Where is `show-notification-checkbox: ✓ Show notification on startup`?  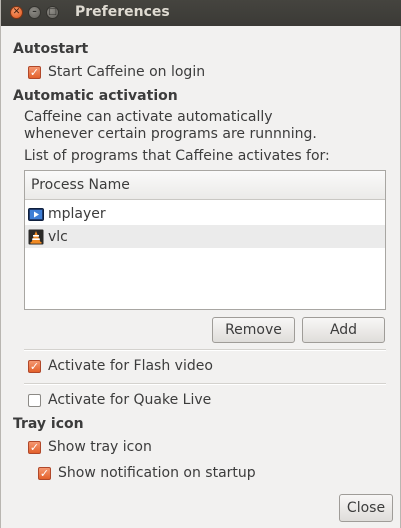 show-notification-checkbox: ✓ Show notification on startup is located at coordinates (147, 473).